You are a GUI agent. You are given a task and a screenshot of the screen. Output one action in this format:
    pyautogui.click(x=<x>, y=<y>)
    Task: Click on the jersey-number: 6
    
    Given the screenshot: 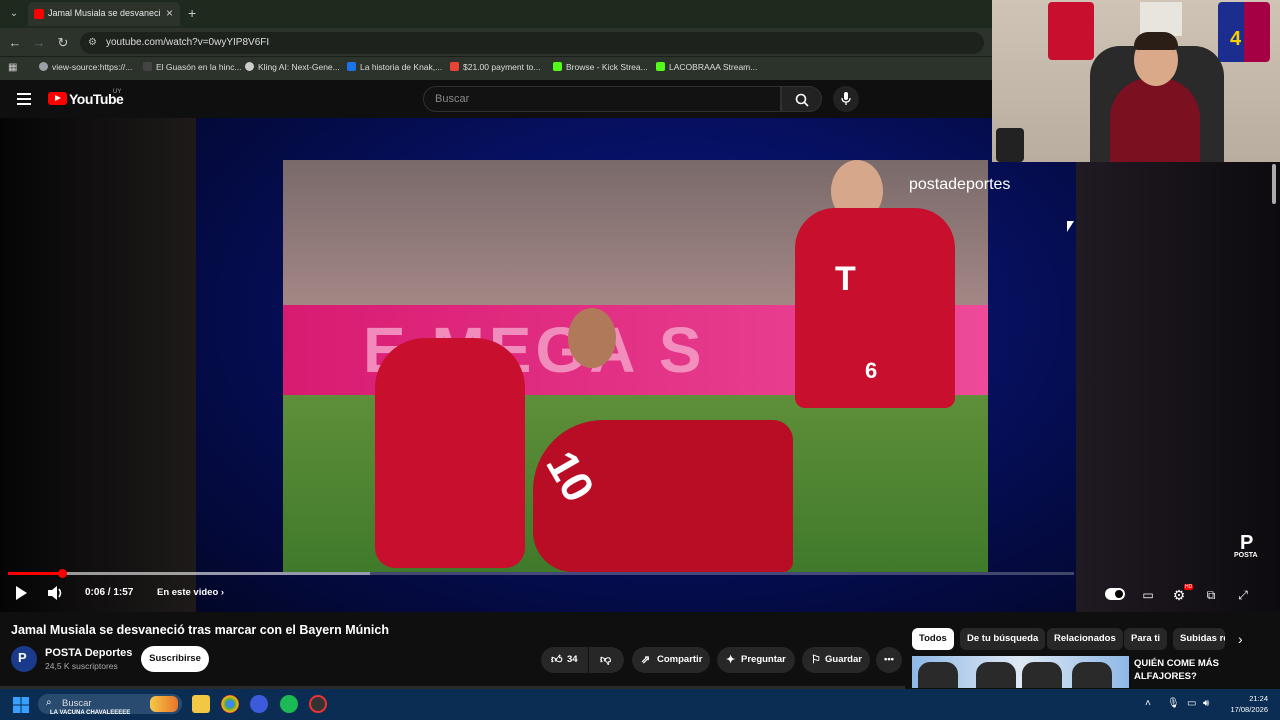 What is the action you would take?
    pyautogui.click(x=871, y=370)
    